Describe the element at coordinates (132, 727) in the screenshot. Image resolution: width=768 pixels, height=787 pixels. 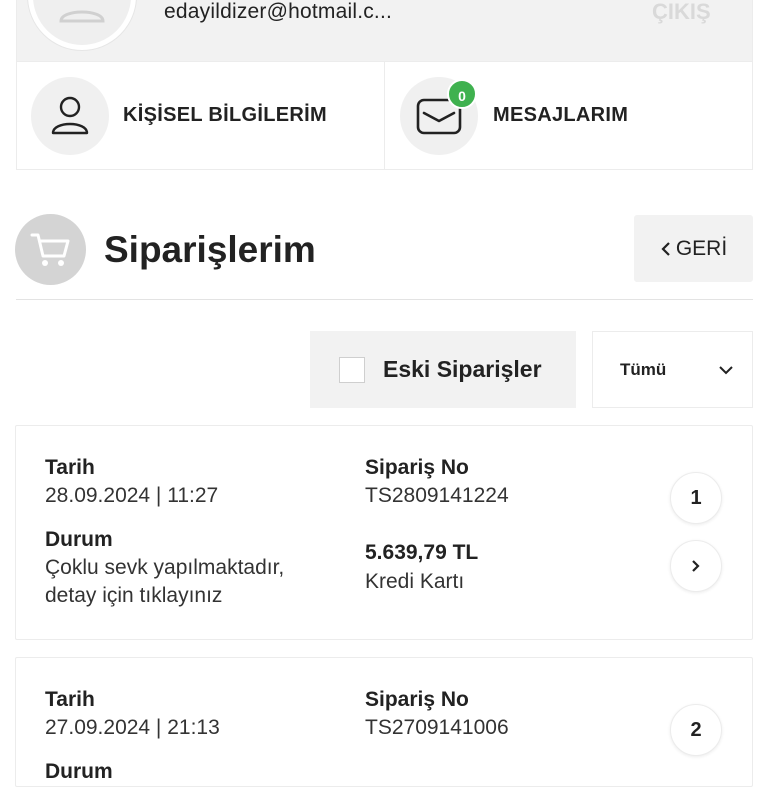
I see `order-date: 27.09.2024 | 21:13` at that location.